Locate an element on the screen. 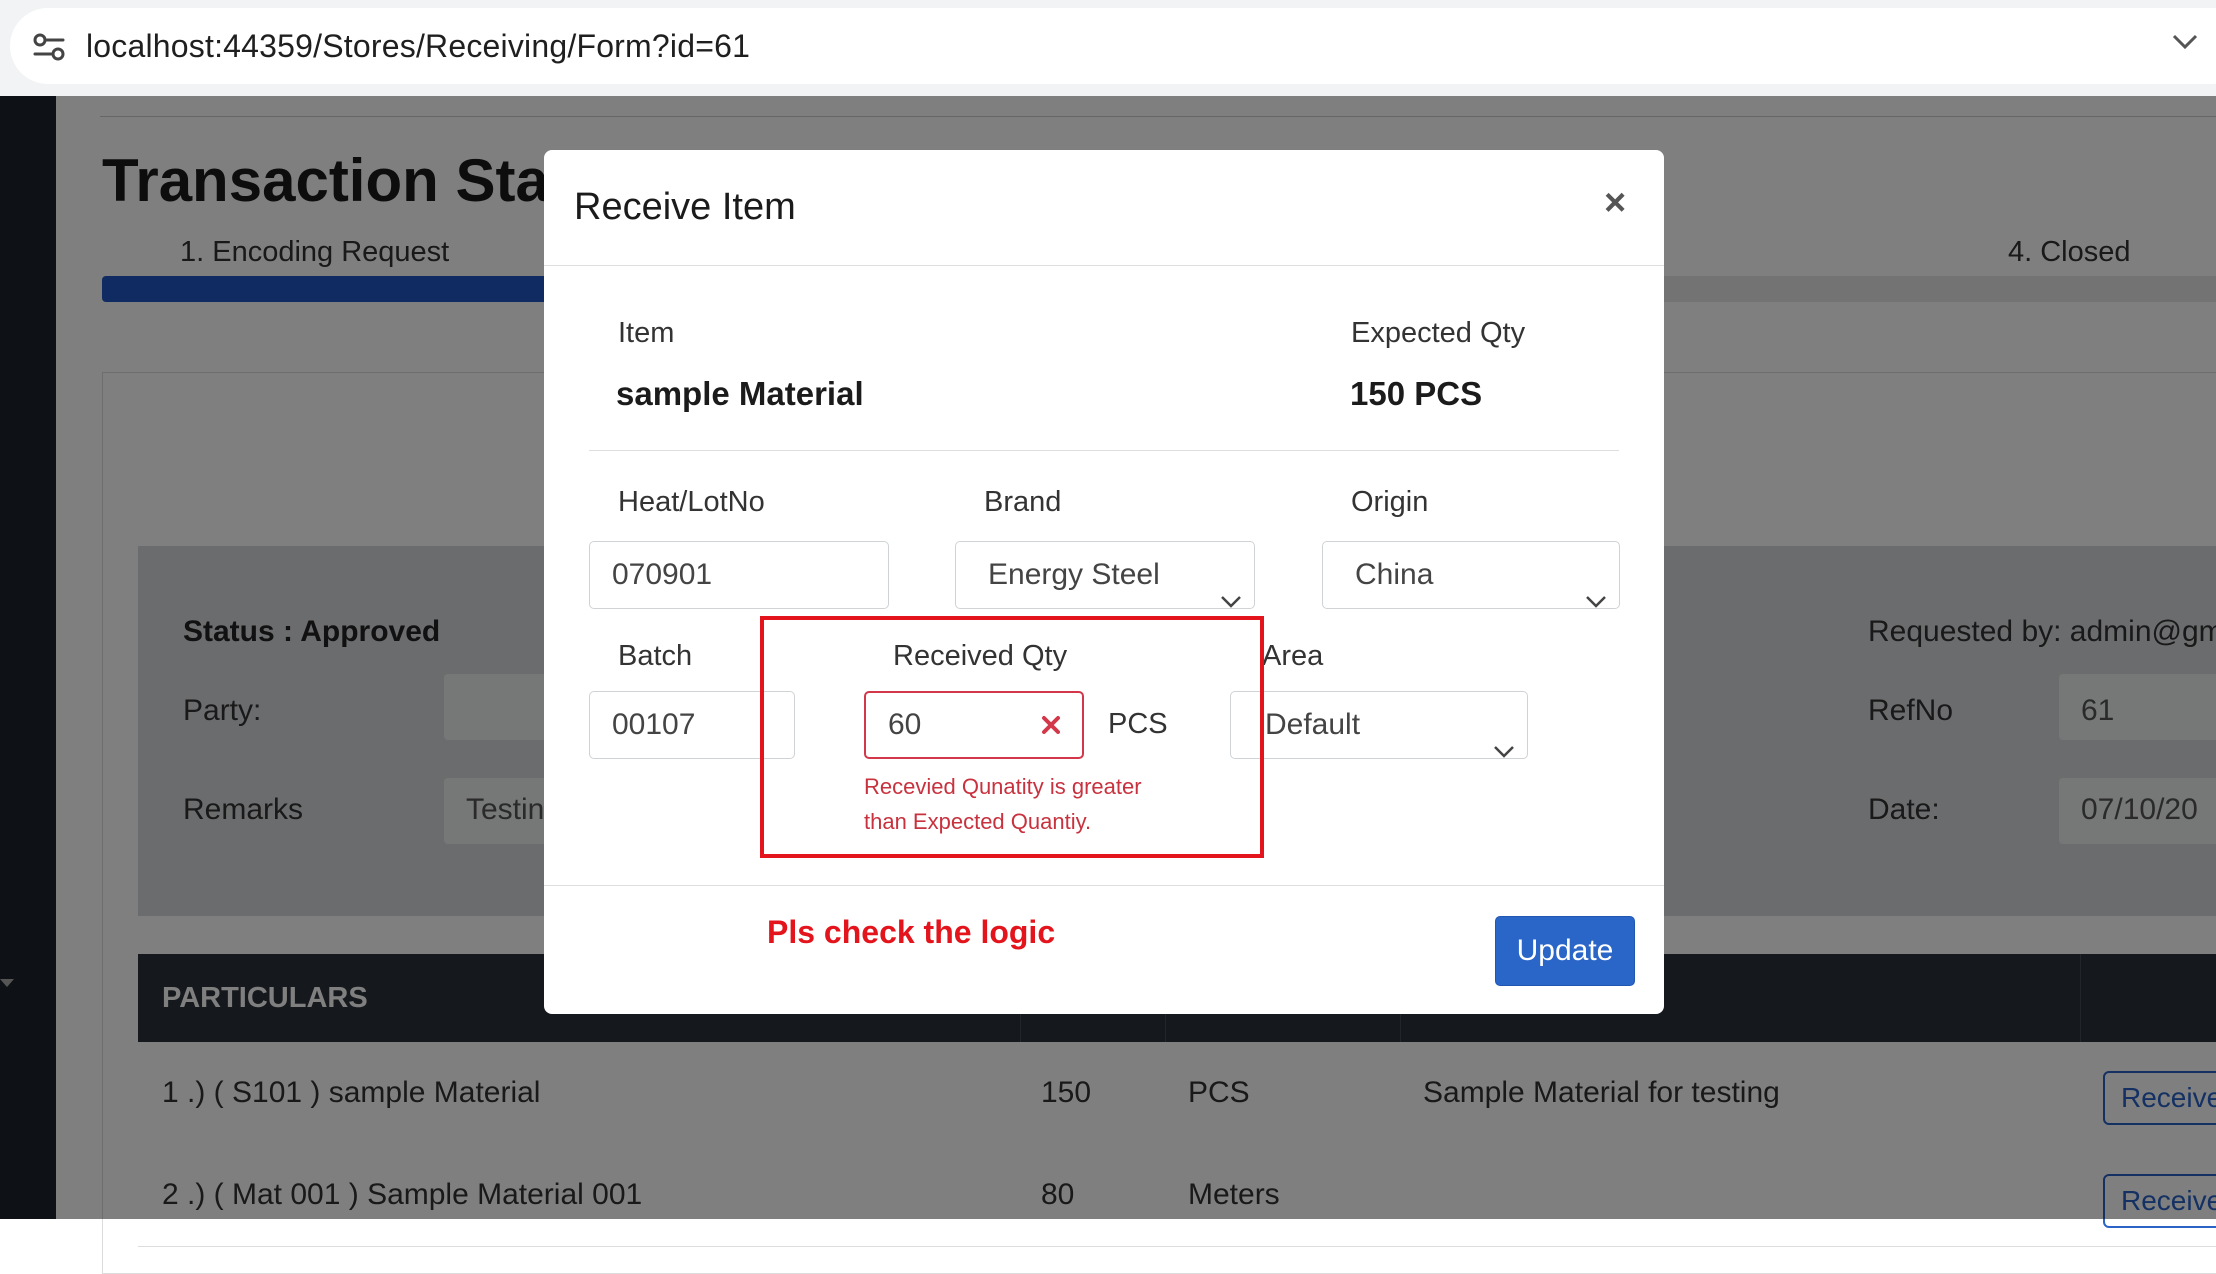  brand-label: Brand is located at coordinates (1023, 502).